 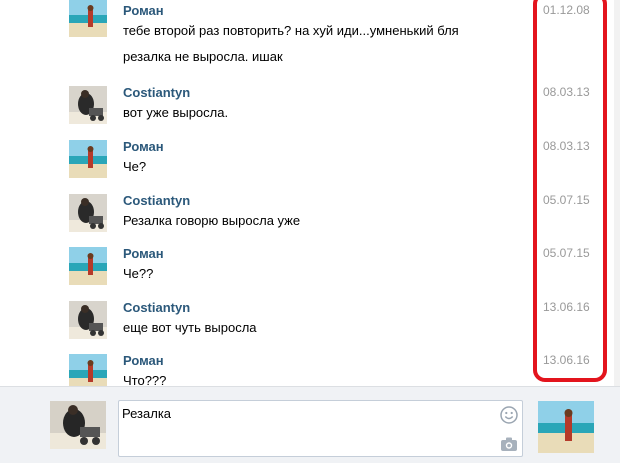 What do you see at coordinates (203, 56) in the screenshot?
I see `message-text: резалка не выросла. ишак` at bounding box center [203, 56].